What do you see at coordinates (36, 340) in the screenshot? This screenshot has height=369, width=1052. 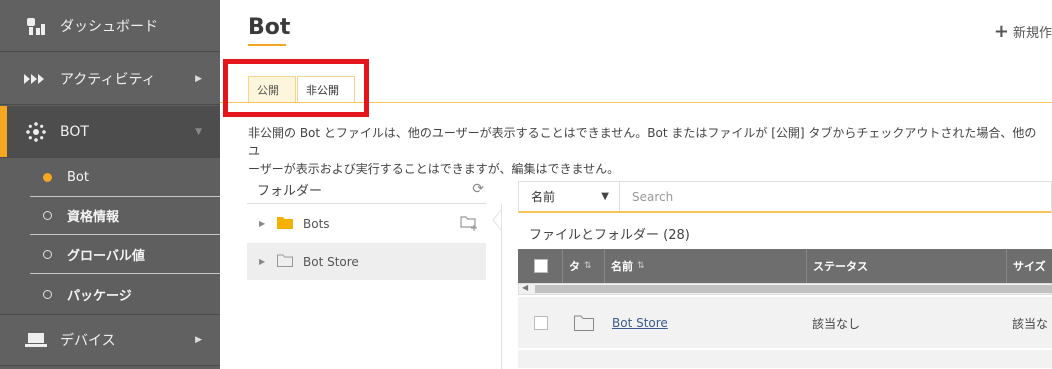 I see `laptop-icon` at bounding box center [36, 340].